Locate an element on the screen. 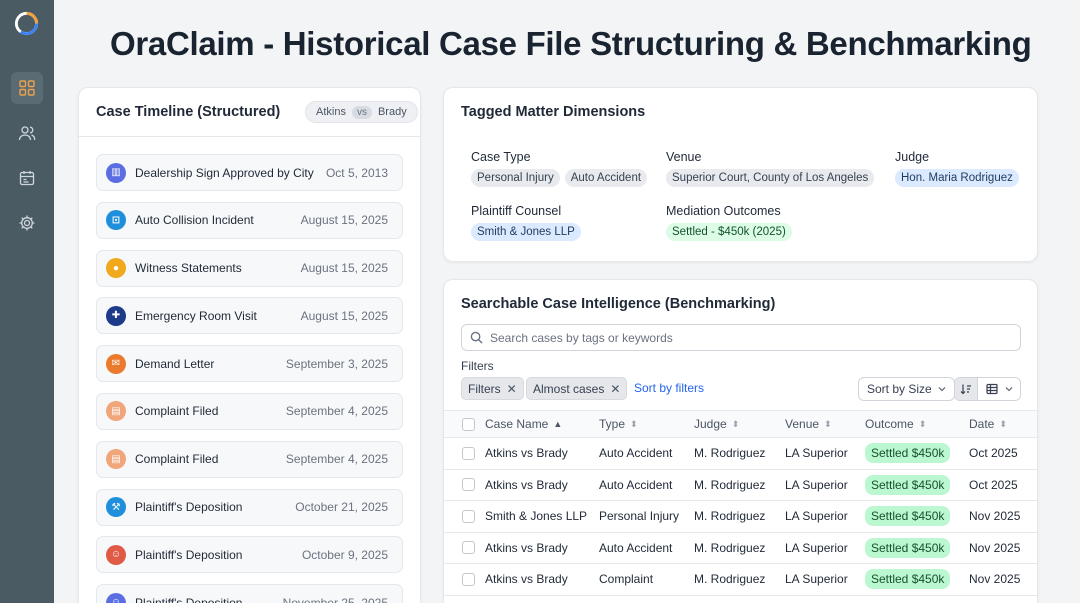 This screenshot has height=603, width=1080. building-icon: ▥ is located at coordinates (116, 172).